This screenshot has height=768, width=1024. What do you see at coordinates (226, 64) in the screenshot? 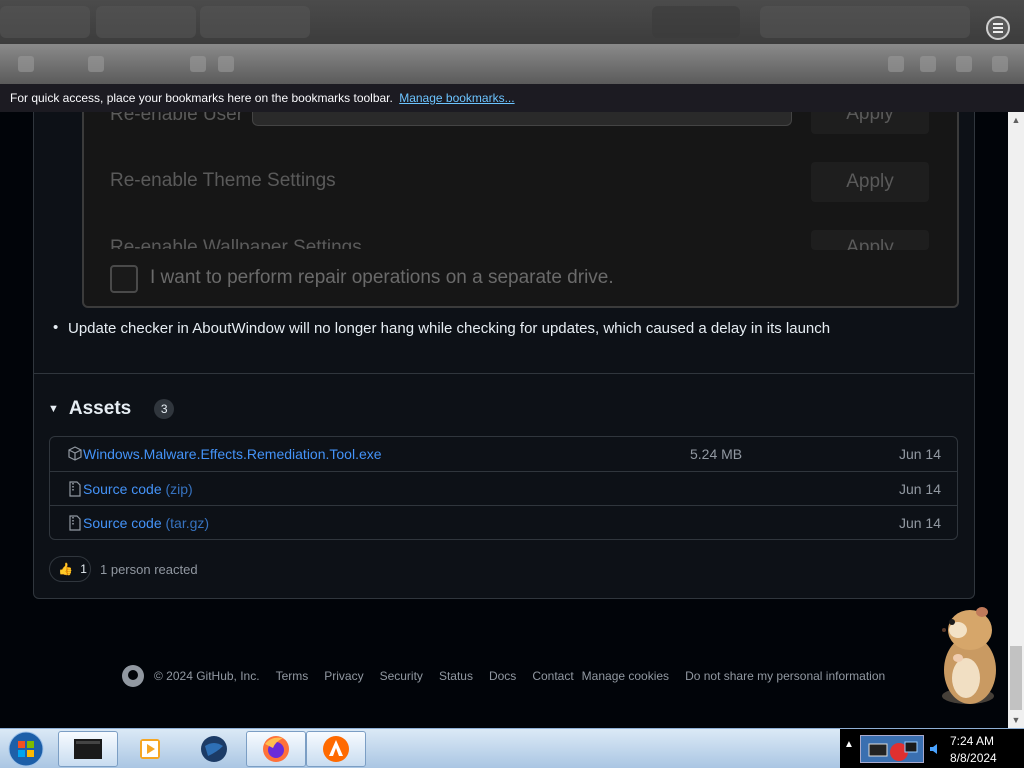
I see `lock-icon` at bounding box center [226, 64].